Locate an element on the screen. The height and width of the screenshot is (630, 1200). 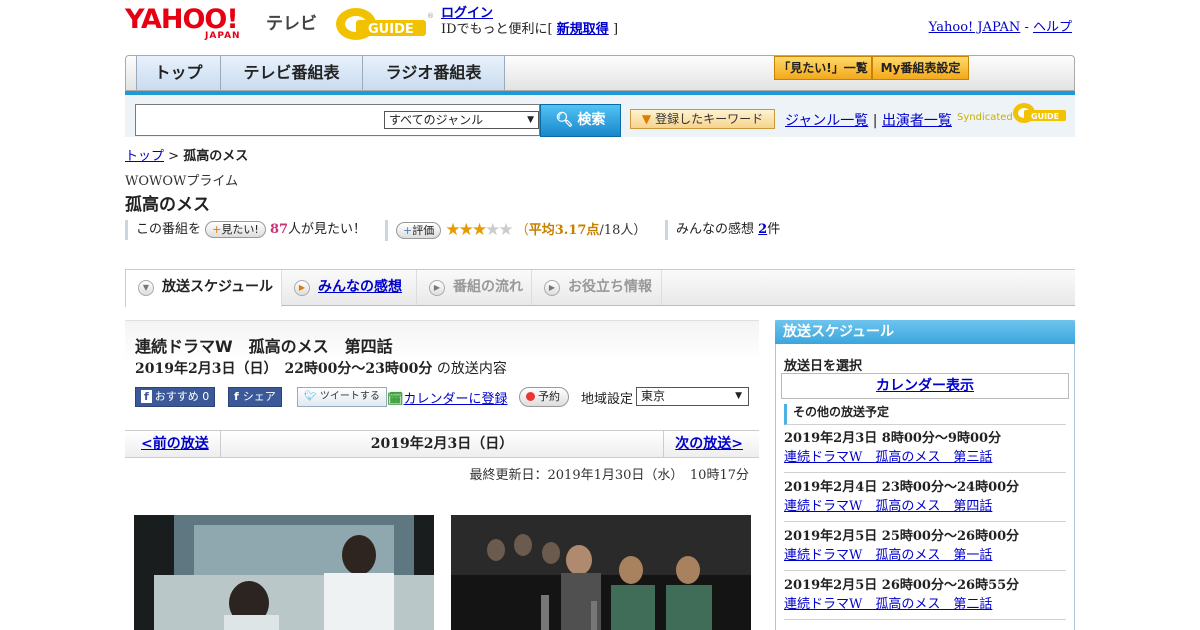
record-dot-icon is located at coordinates (530, 396).